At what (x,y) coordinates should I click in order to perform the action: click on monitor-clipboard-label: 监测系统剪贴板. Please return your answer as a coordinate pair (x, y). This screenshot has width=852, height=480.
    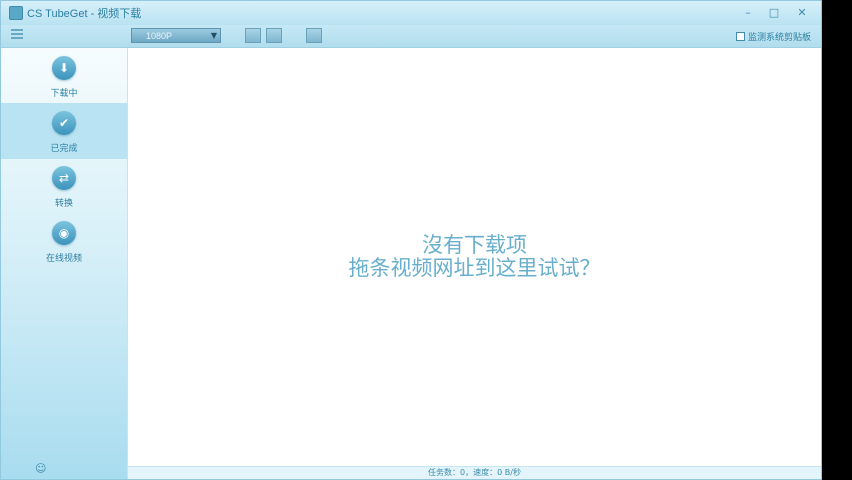
    Looking at the image, I should click on (779, 38).